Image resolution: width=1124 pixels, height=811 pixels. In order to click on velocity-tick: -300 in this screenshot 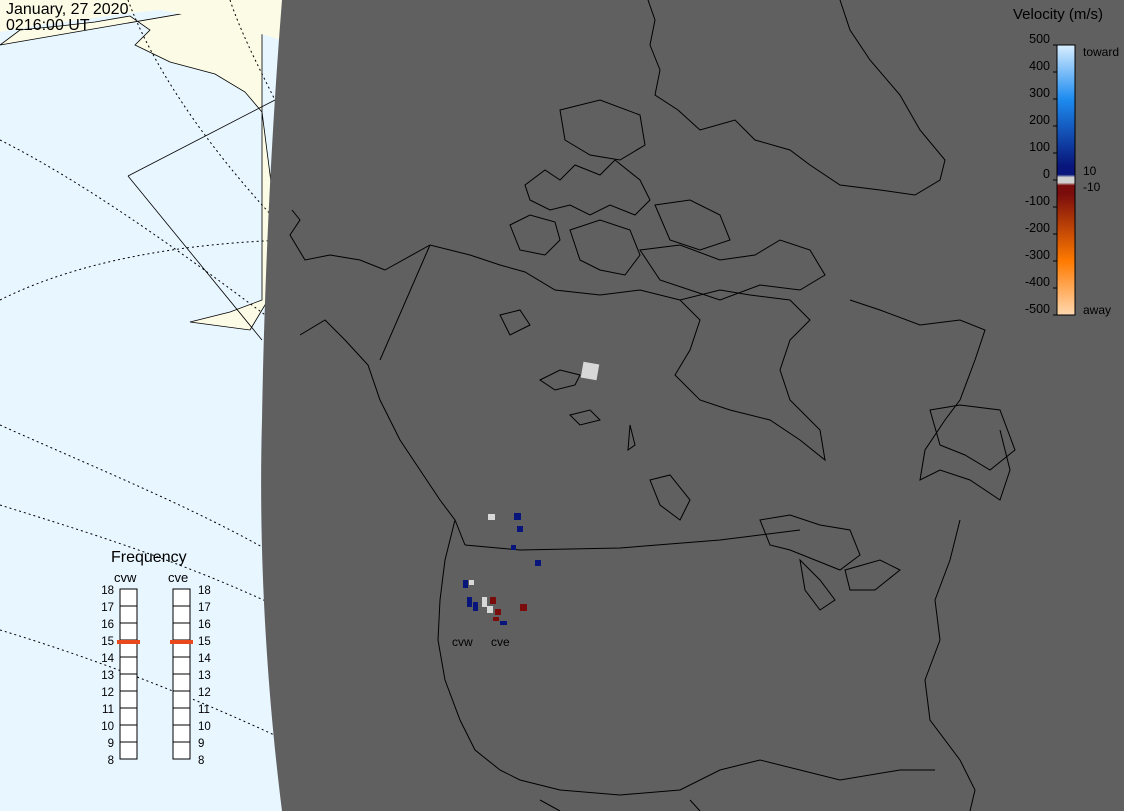, I will do `click(1037, 255)`.